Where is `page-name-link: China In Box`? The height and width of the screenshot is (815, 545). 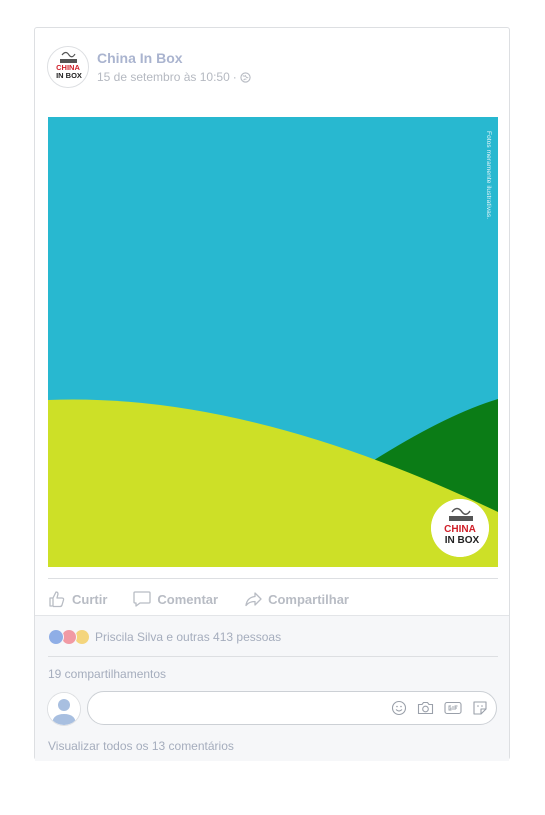
page-name-link: China In Box is located at coordinates (140, 58).